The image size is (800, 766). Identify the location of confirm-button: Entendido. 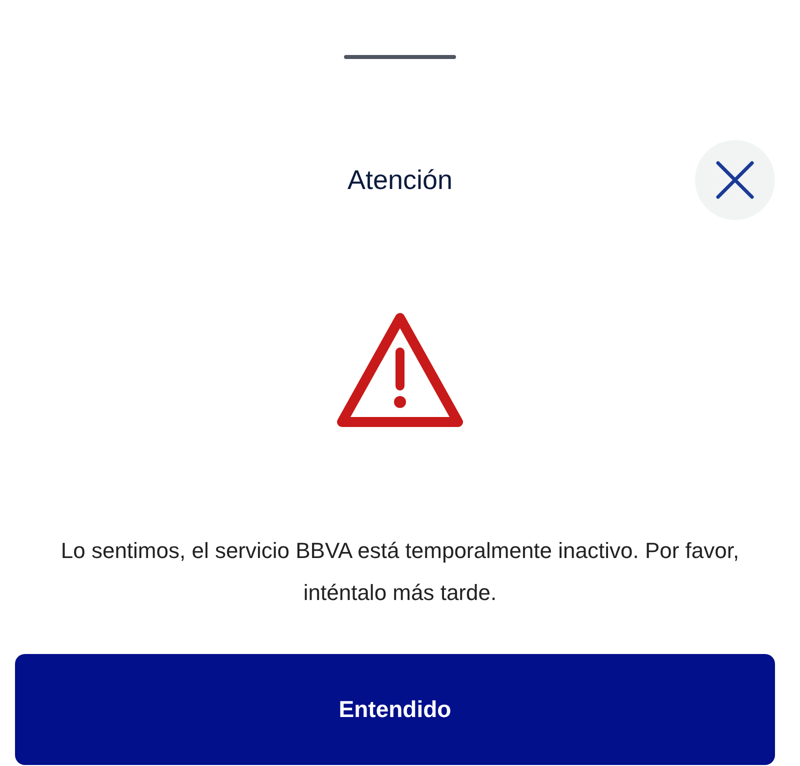
(395, 709).